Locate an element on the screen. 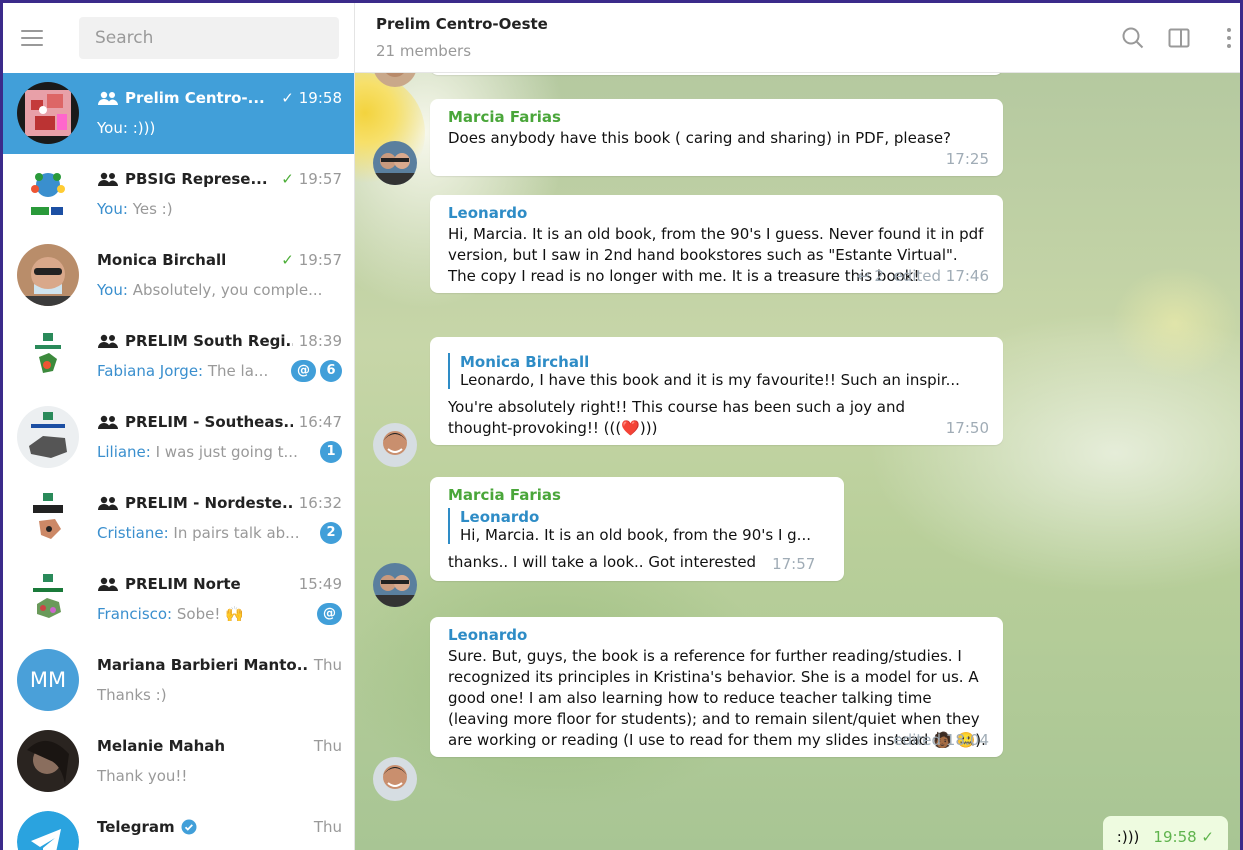  chat-item-melanie: Melanie Mahah Thu Thank you!! is located at coordinates (178, 761).